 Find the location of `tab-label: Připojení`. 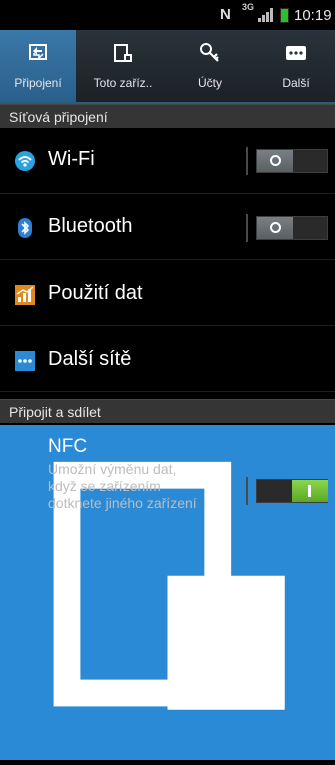

tab-label: Připojení is located at coordinates (38, 83).